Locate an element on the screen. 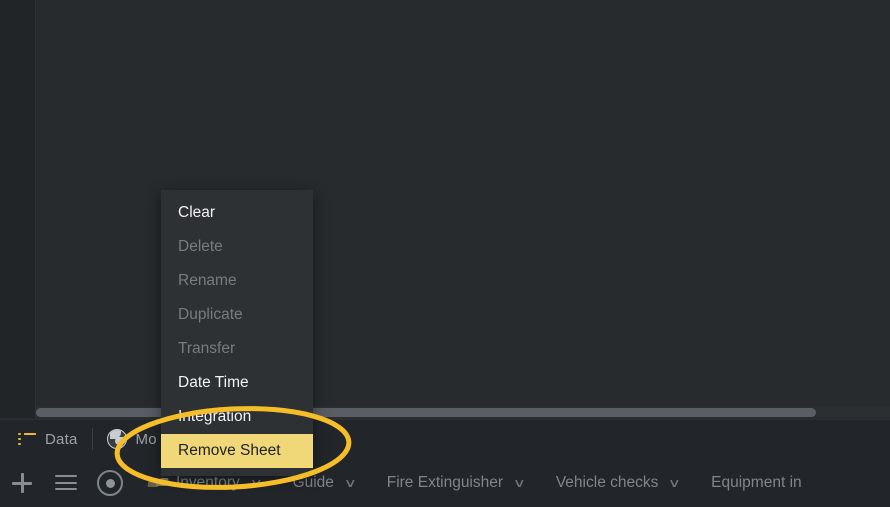 The image size is (890, 507). record-button is located at coordinates (110, 482).